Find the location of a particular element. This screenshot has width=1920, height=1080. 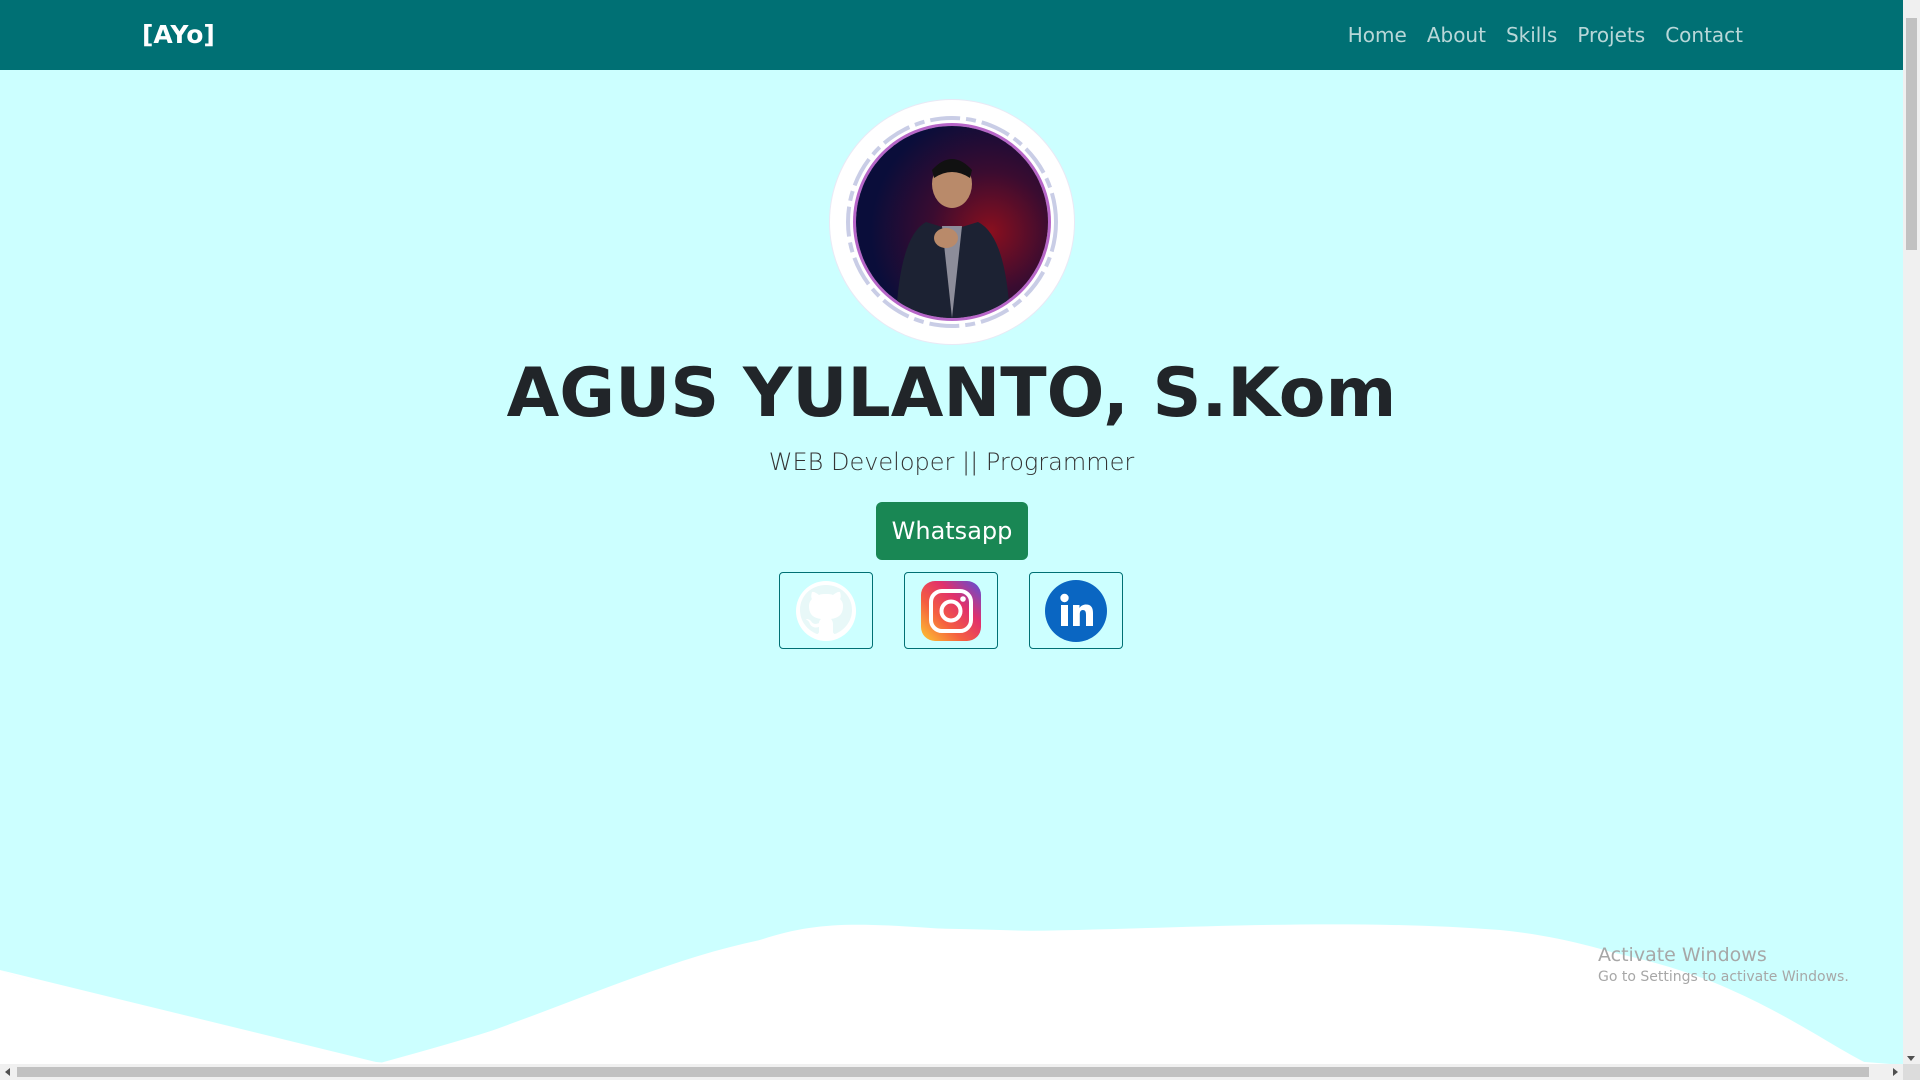

whatsapp-button: Whatsapp is located at coordinates (952, 531).